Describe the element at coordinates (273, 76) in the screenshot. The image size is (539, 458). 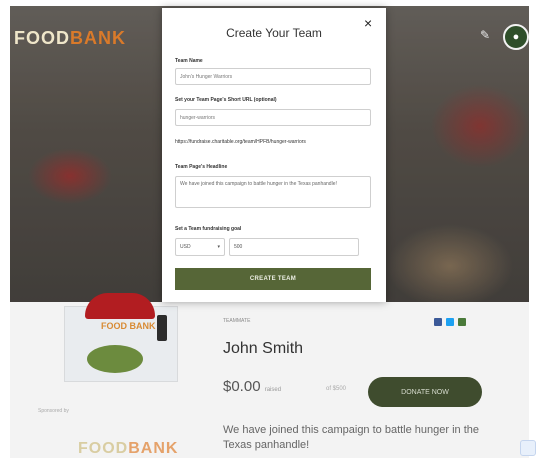
I see `team-name-input: John's Hunger Warriors` at that location.